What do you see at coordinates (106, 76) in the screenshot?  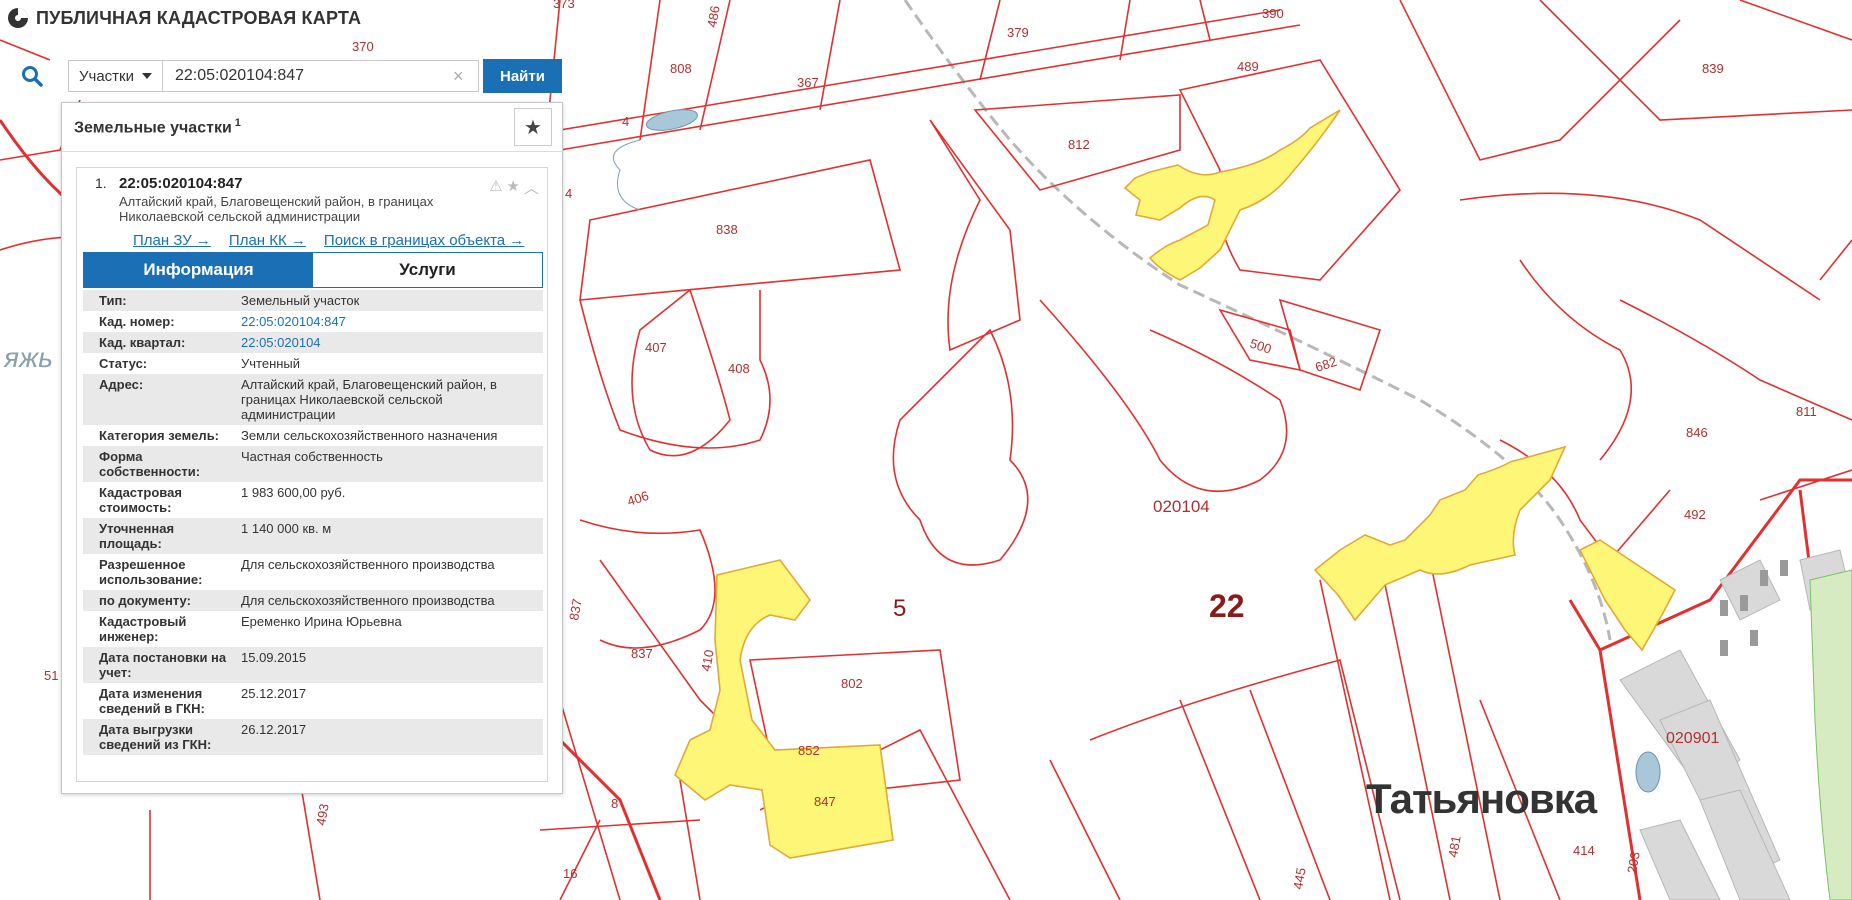 I see `search-type-label: Участки` at bounding box center [106, 76].